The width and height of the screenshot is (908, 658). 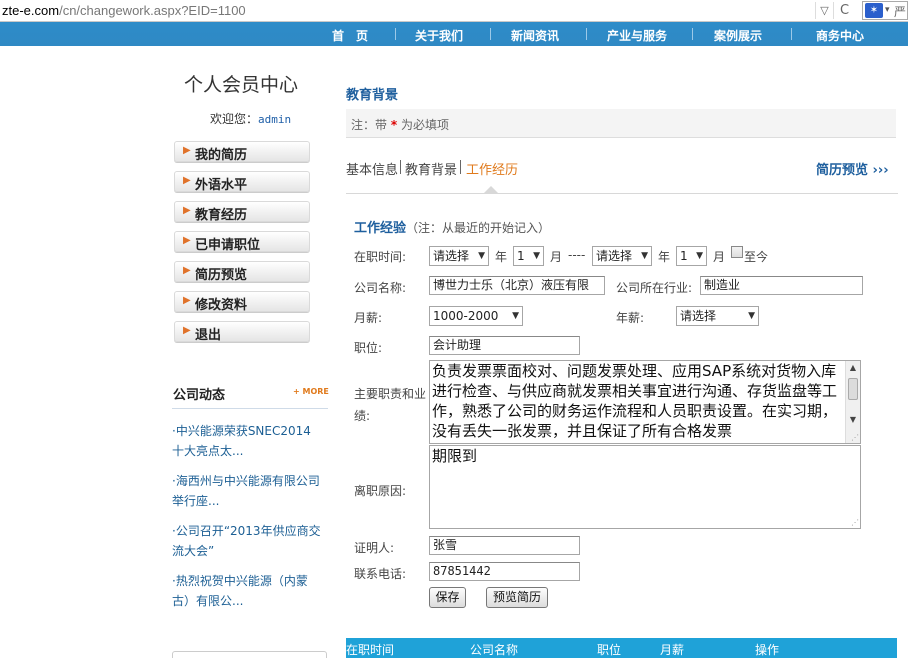 What do you see at coordinates (614, 256) in the screenshot?
I see `end-year-value: 请选择` at bounding box center [614, 256].